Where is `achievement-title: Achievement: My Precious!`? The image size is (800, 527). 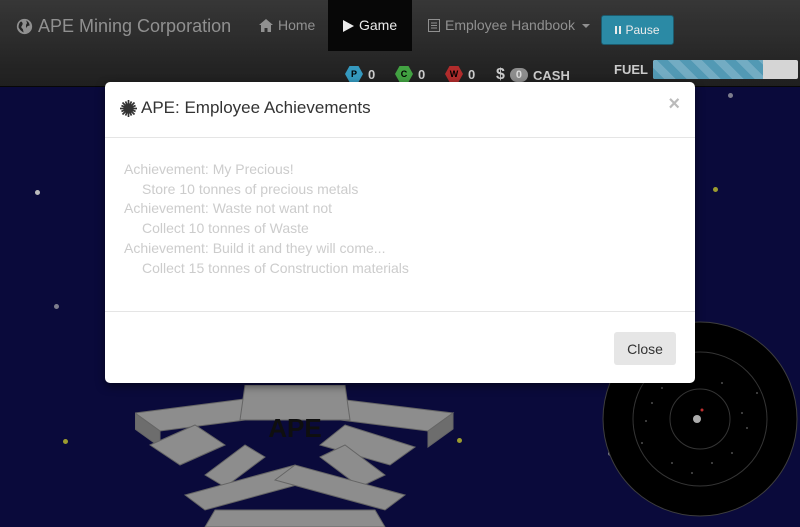
achievement-title: Achievement: My Precious! is located at coordinates (209, 169).